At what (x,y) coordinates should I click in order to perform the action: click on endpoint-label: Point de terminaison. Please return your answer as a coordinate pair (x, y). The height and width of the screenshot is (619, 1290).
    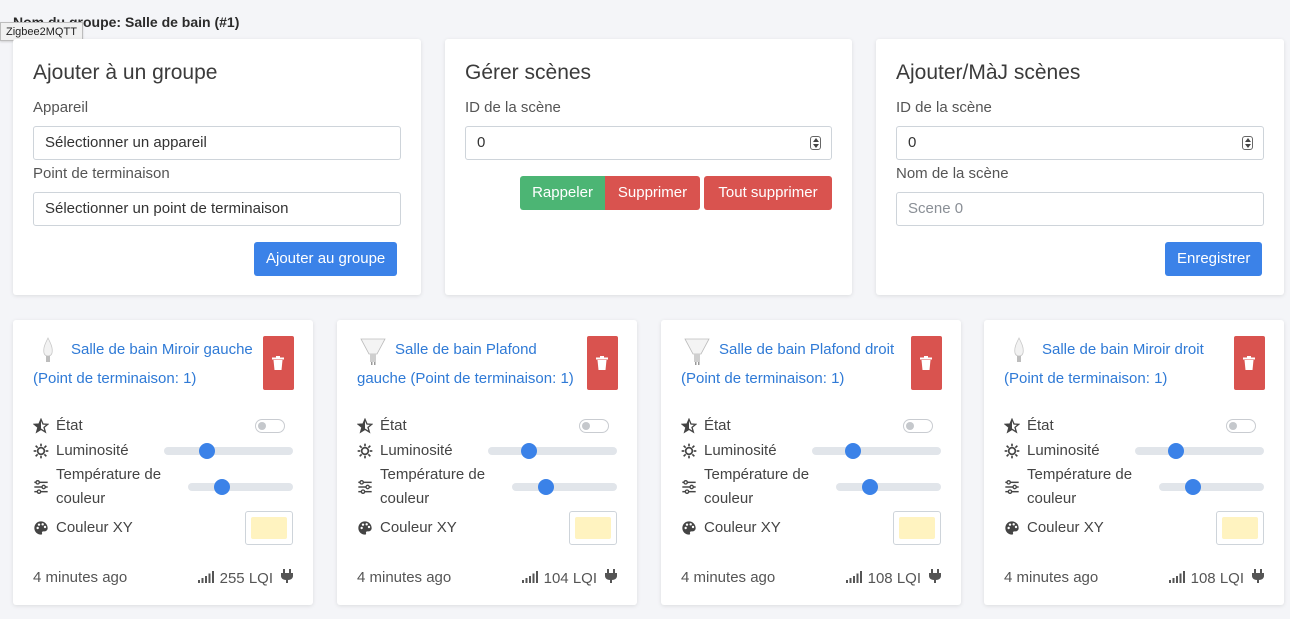
    Looking at the image, I should click on (101, 173).